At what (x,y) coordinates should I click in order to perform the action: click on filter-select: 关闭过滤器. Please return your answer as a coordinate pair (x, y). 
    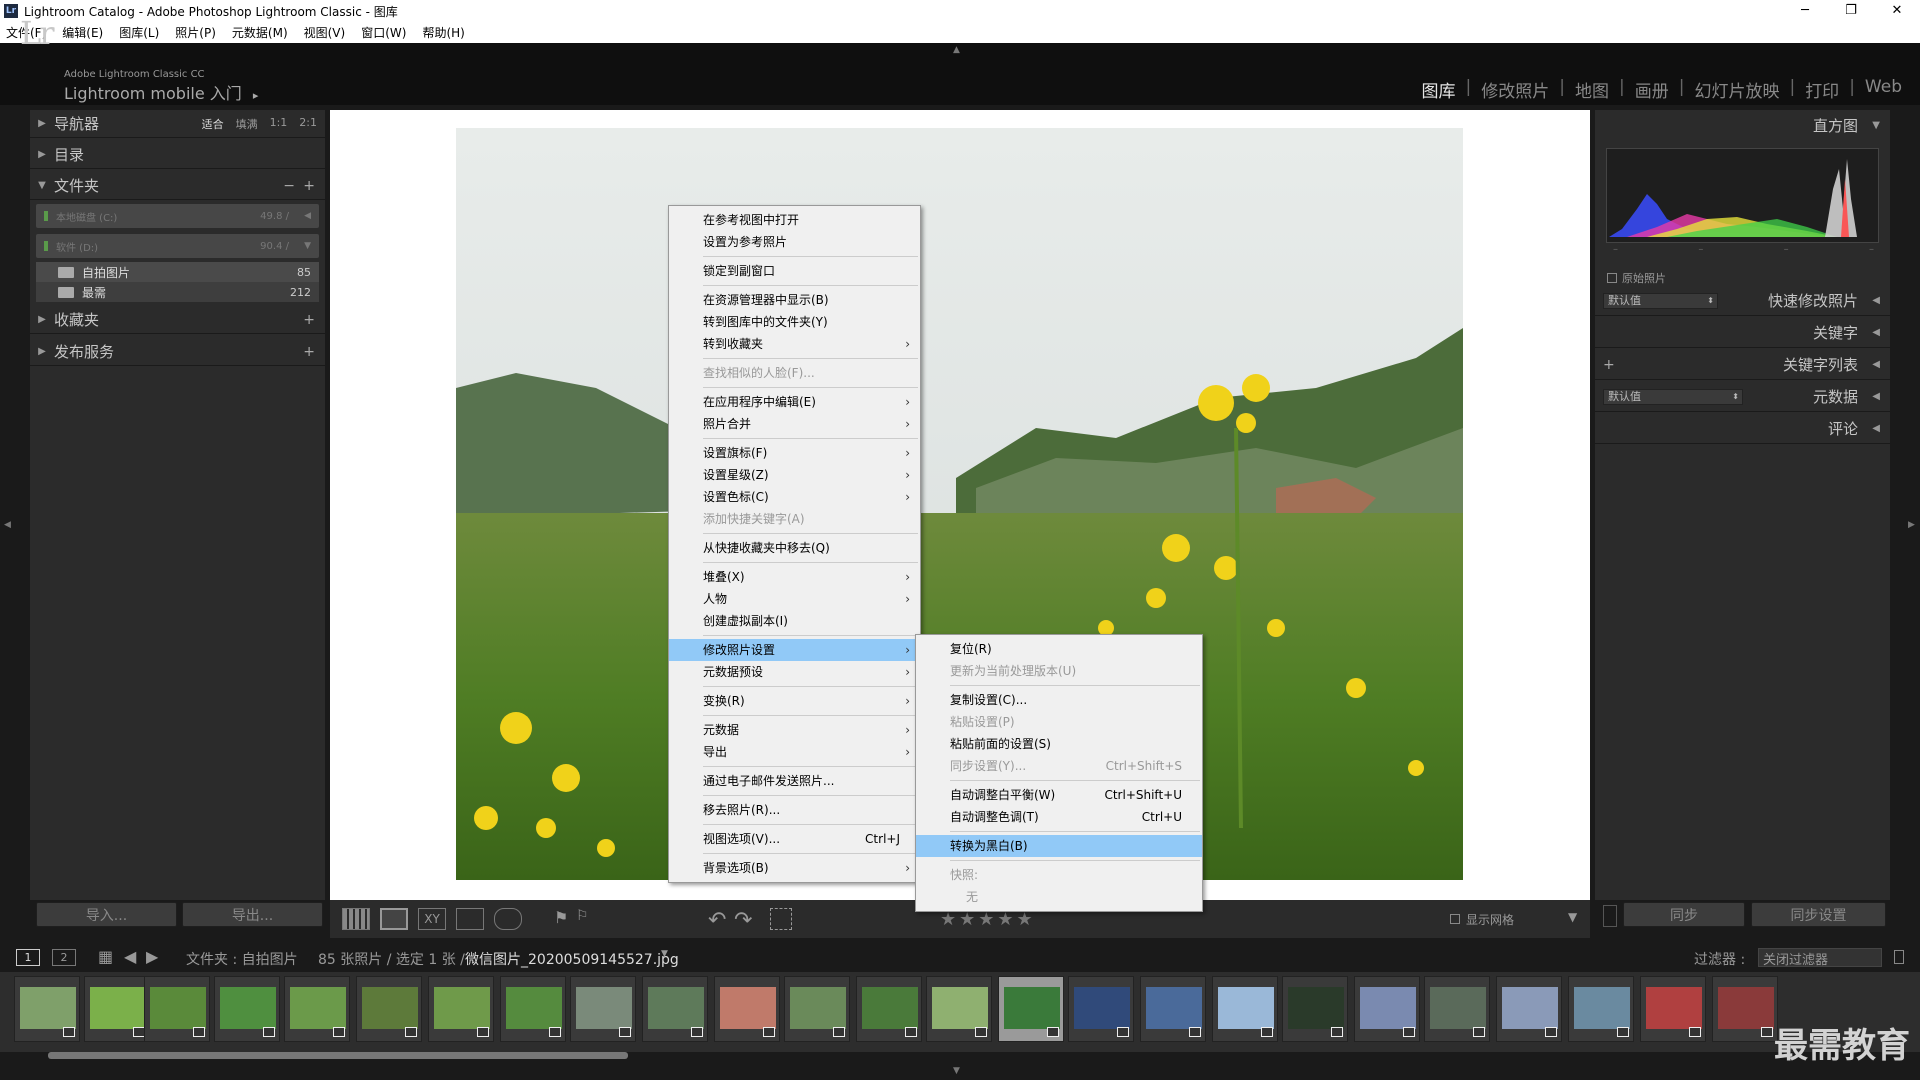
    Looking at the image, I should click on (1820, 958).